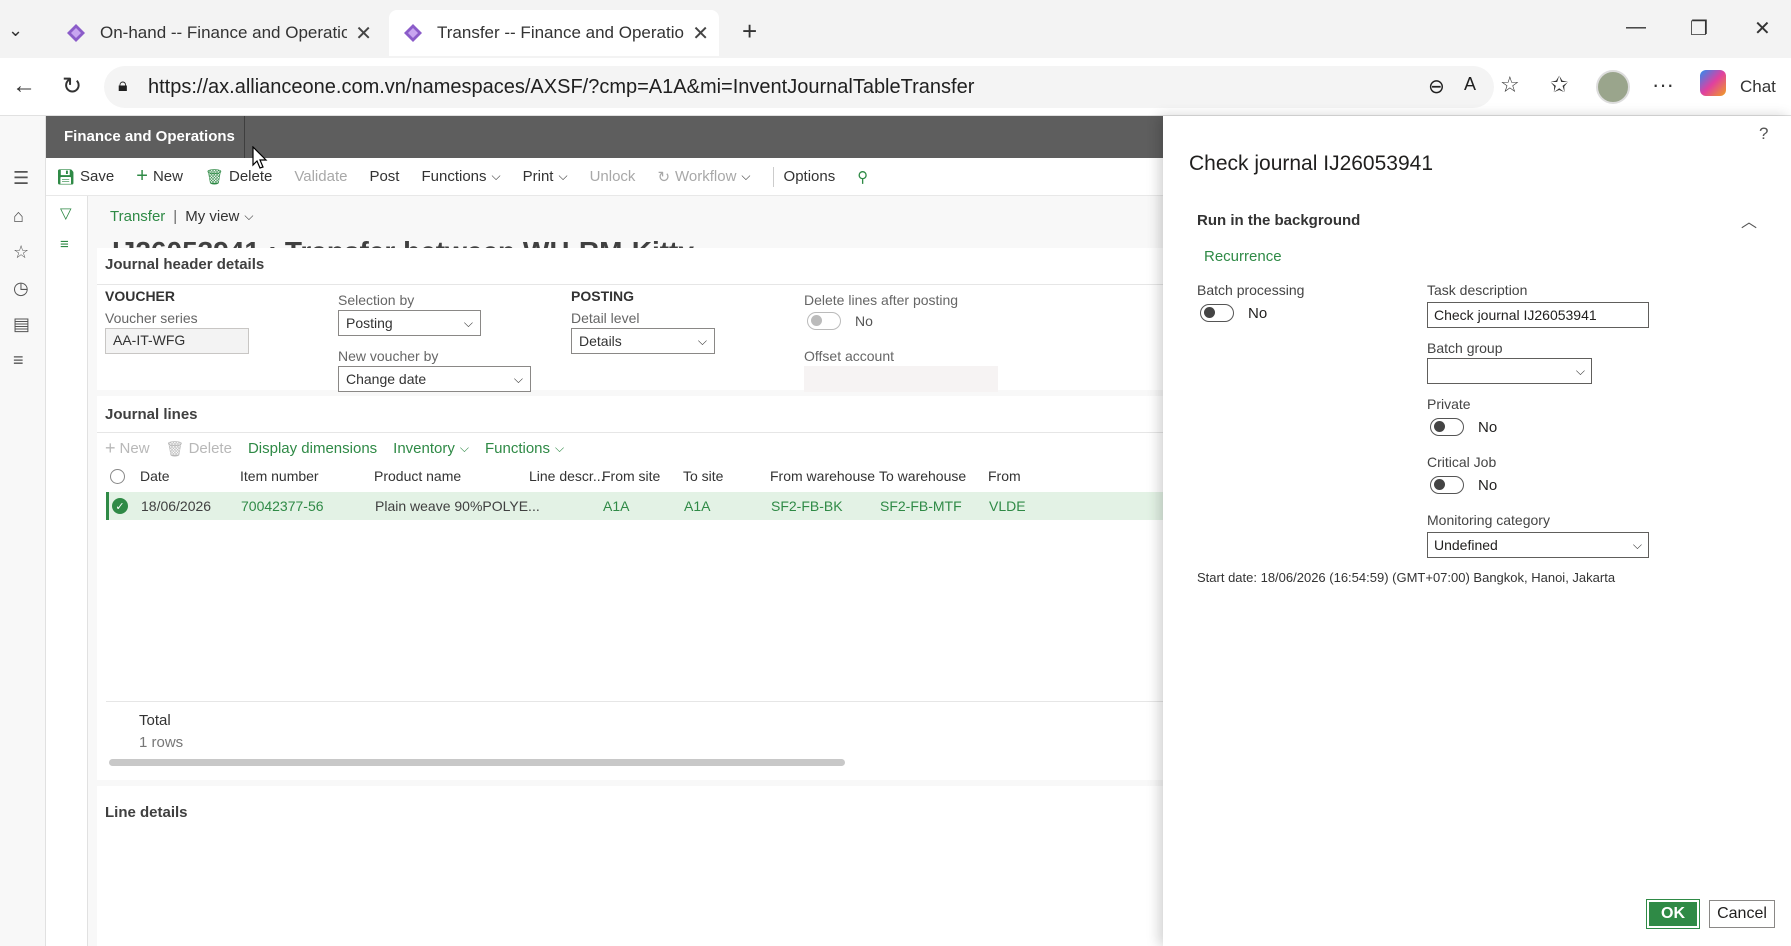  Describe the element at coordinates (1636, 27) in the screenshot. I see `minimize-icon: —` at that location.